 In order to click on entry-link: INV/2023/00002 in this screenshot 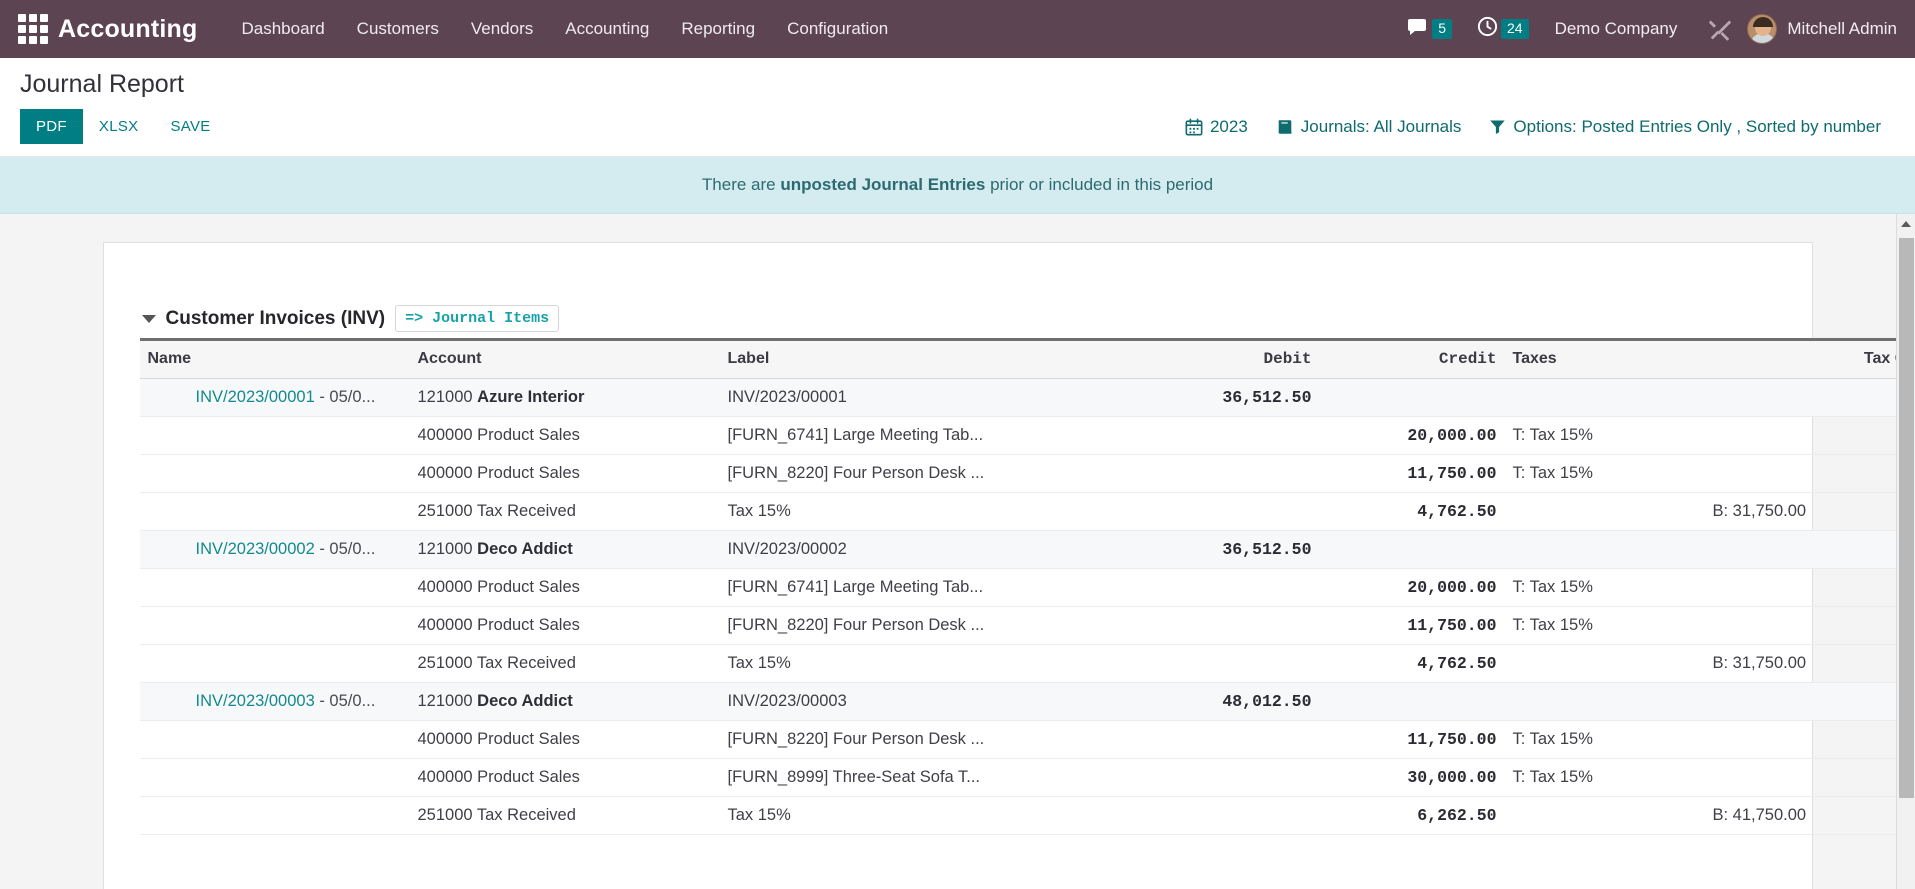, I will do `click(255, 549)`.